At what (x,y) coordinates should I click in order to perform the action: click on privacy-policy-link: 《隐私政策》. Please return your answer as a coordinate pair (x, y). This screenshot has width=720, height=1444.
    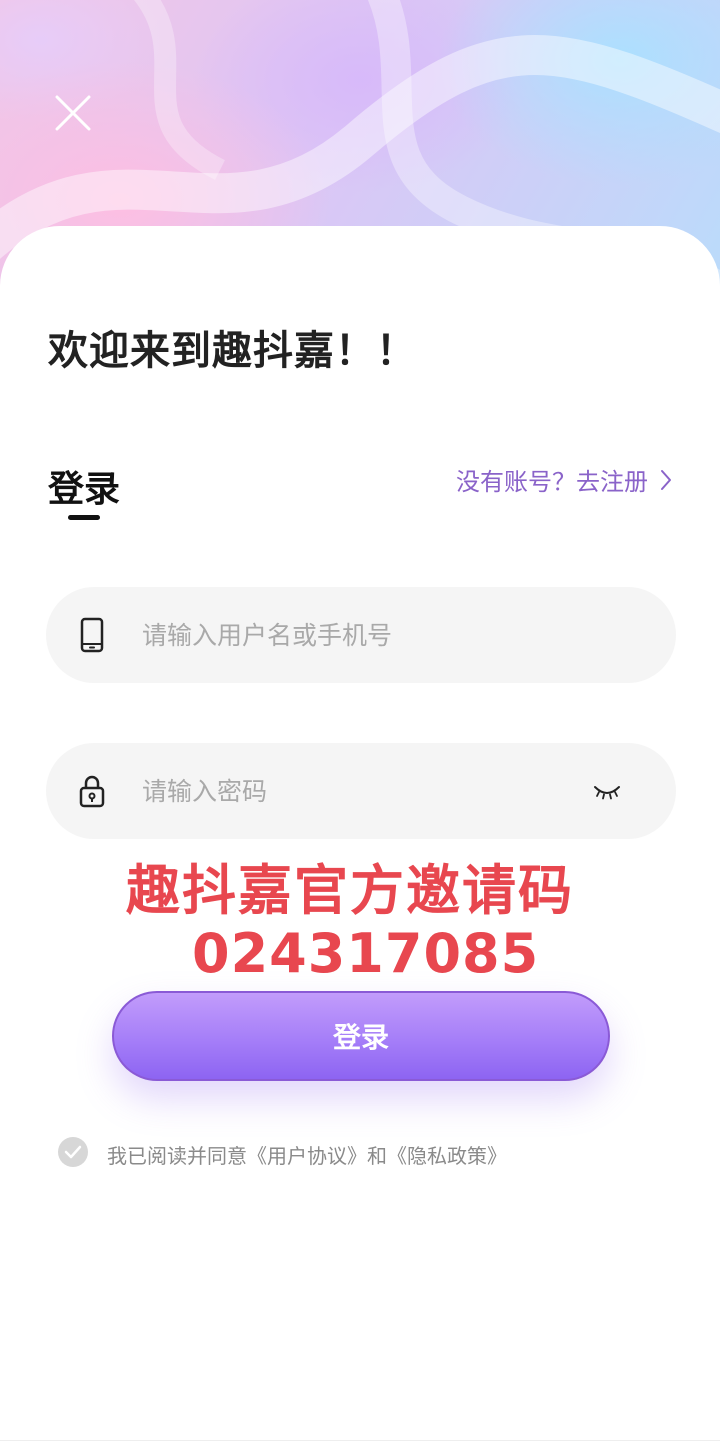
    Looking at the image, I should click on (447, 1156).